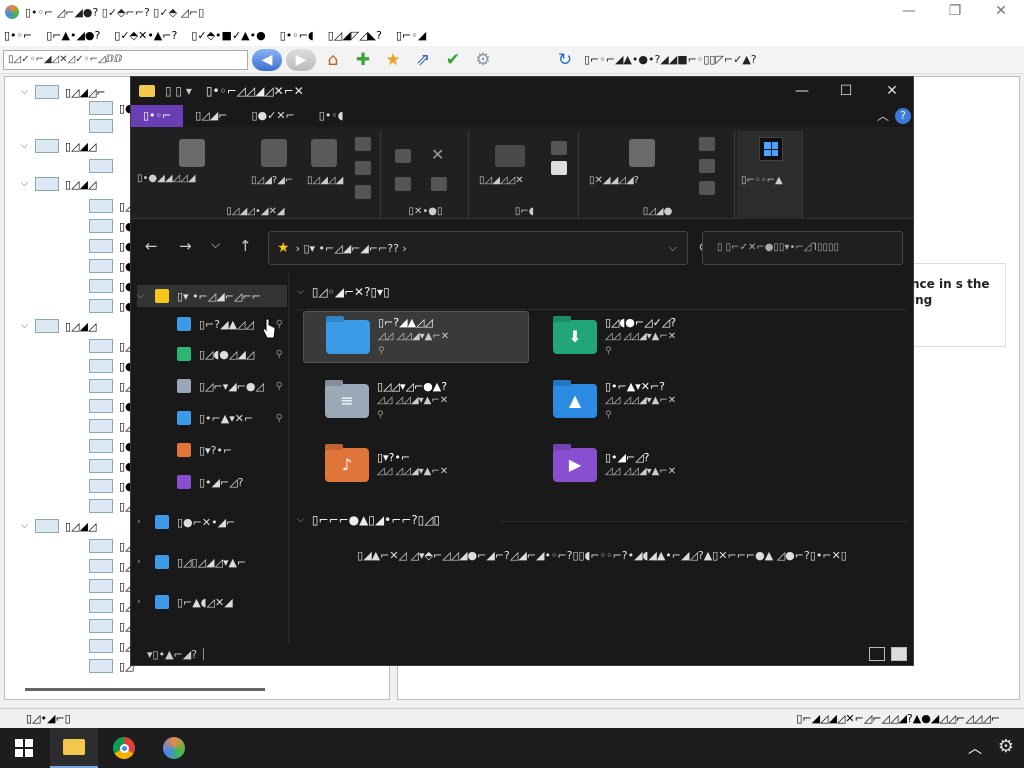 This screenshot has width=1024, height=768. What do you see at coordinates (403, 156) in the screenshot?
I see `move-to-icon` at bounding box center [403, 156].